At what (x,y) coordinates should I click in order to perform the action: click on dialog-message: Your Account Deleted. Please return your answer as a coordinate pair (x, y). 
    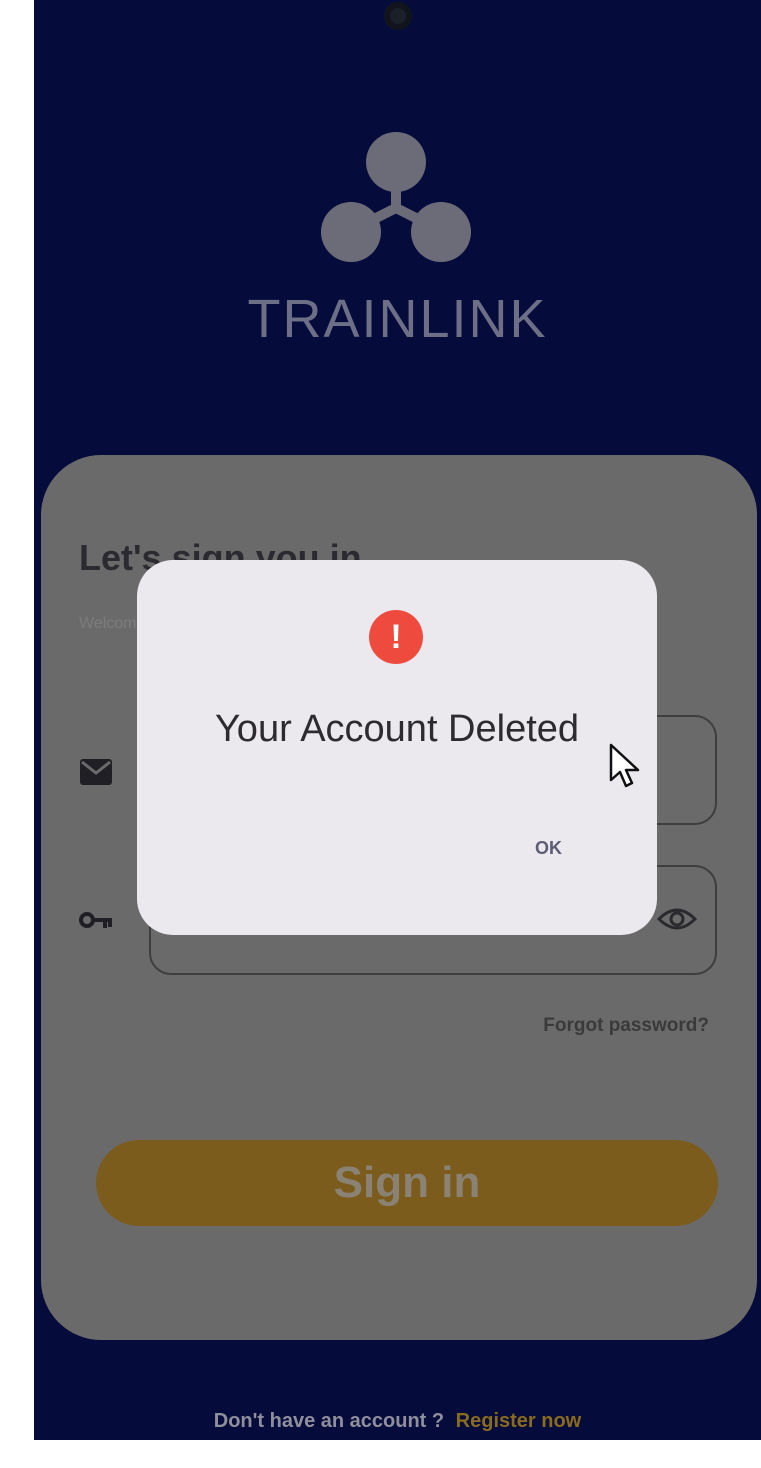
    Looking at the image, I should click on (397, 729).